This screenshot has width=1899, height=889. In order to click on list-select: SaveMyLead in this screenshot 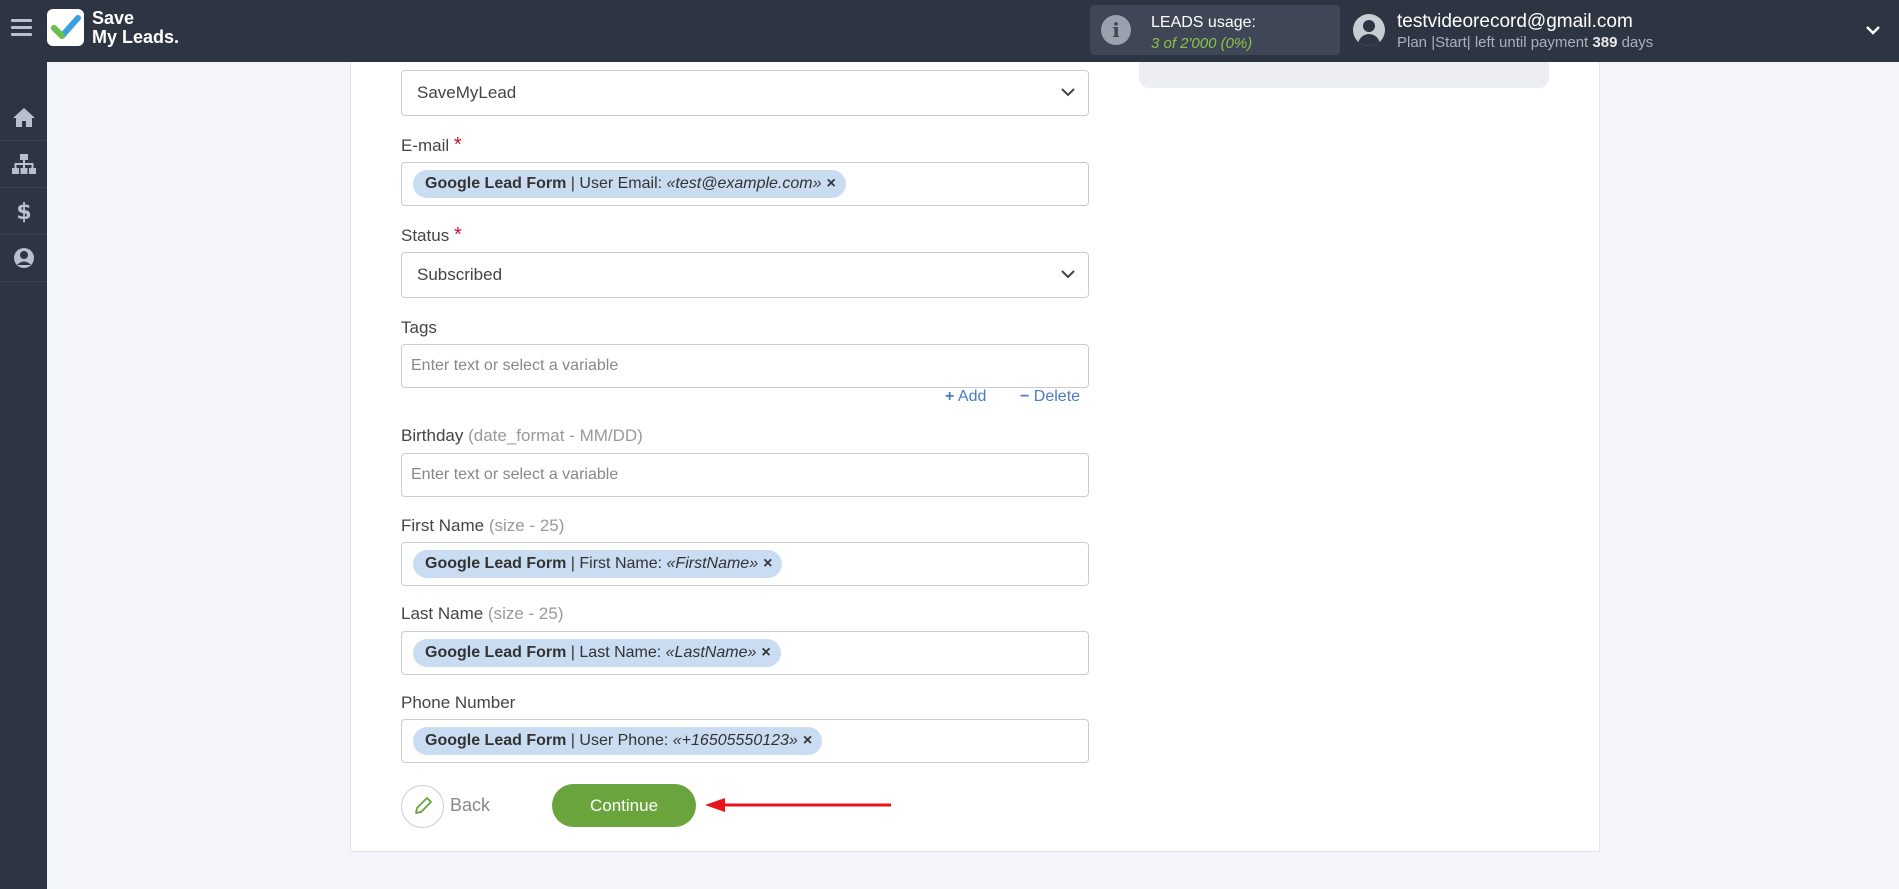, I will do `click(745, 93)`.